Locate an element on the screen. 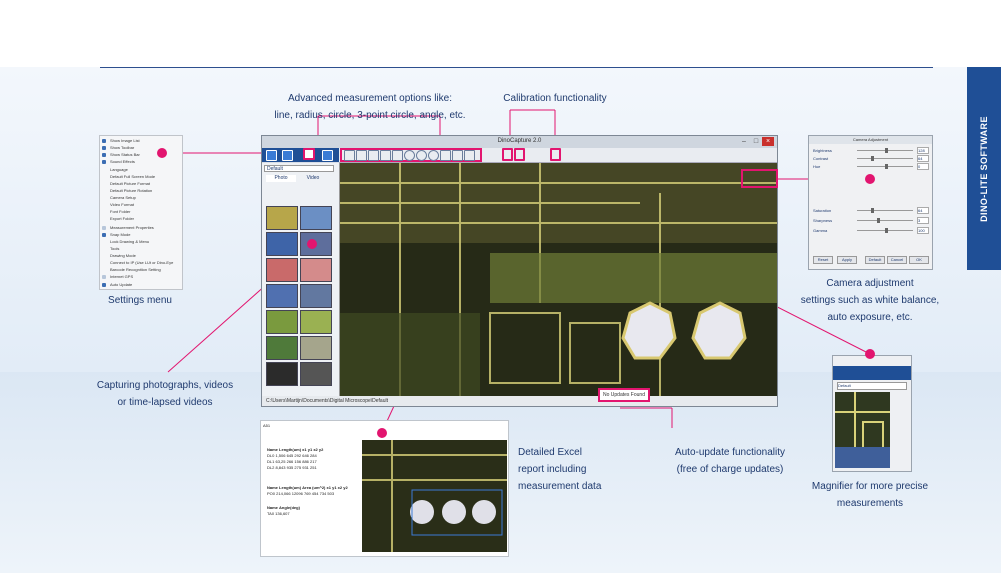 The image size is (1001, 573). arrow-tool-icon is located at coordinates (397, 155).